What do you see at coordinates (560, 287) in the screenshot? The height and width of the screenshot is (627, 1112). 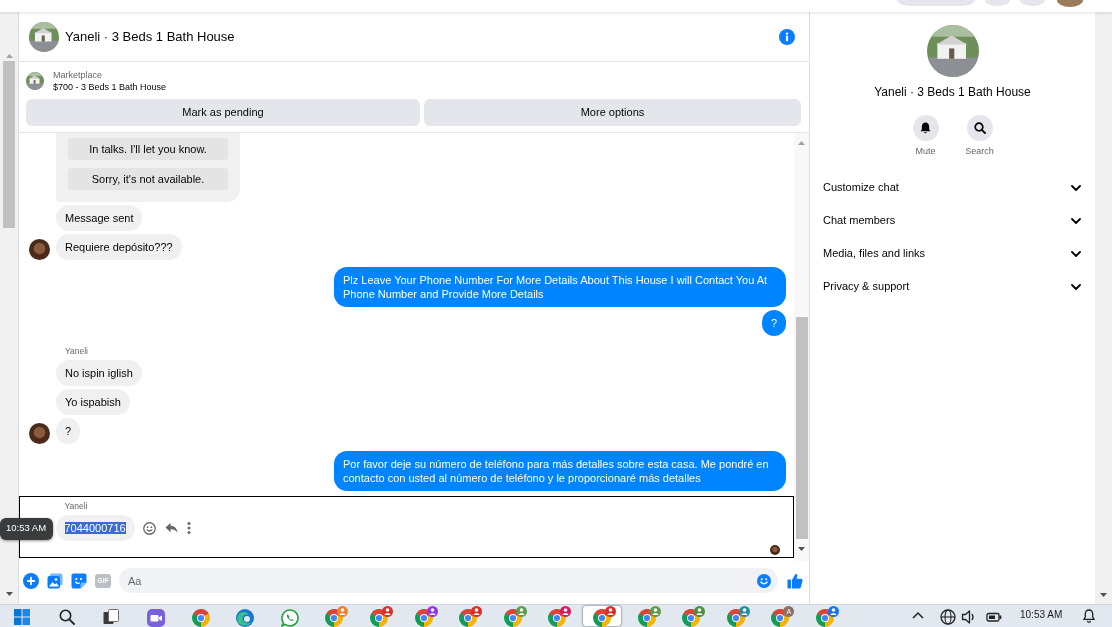 I see `message-bubble: Plz Leave Your Phone Number For More Details About This House I will Contact You At Phone Number and Provide More Details` at bounding box center [560, 287].